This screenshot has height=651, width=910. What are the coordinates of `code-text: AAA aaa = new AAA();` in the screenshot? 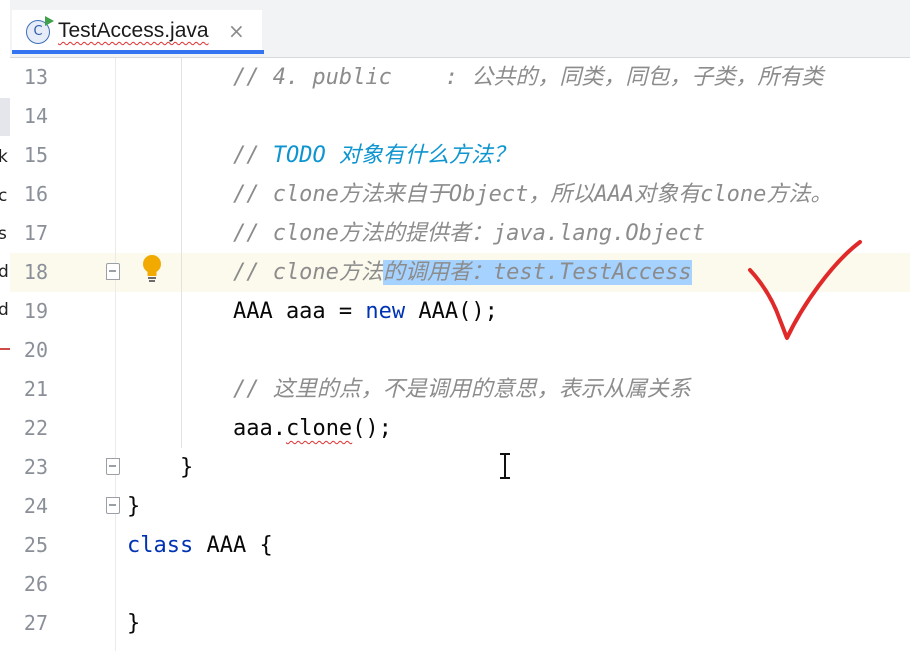 It's located at (312, 311).